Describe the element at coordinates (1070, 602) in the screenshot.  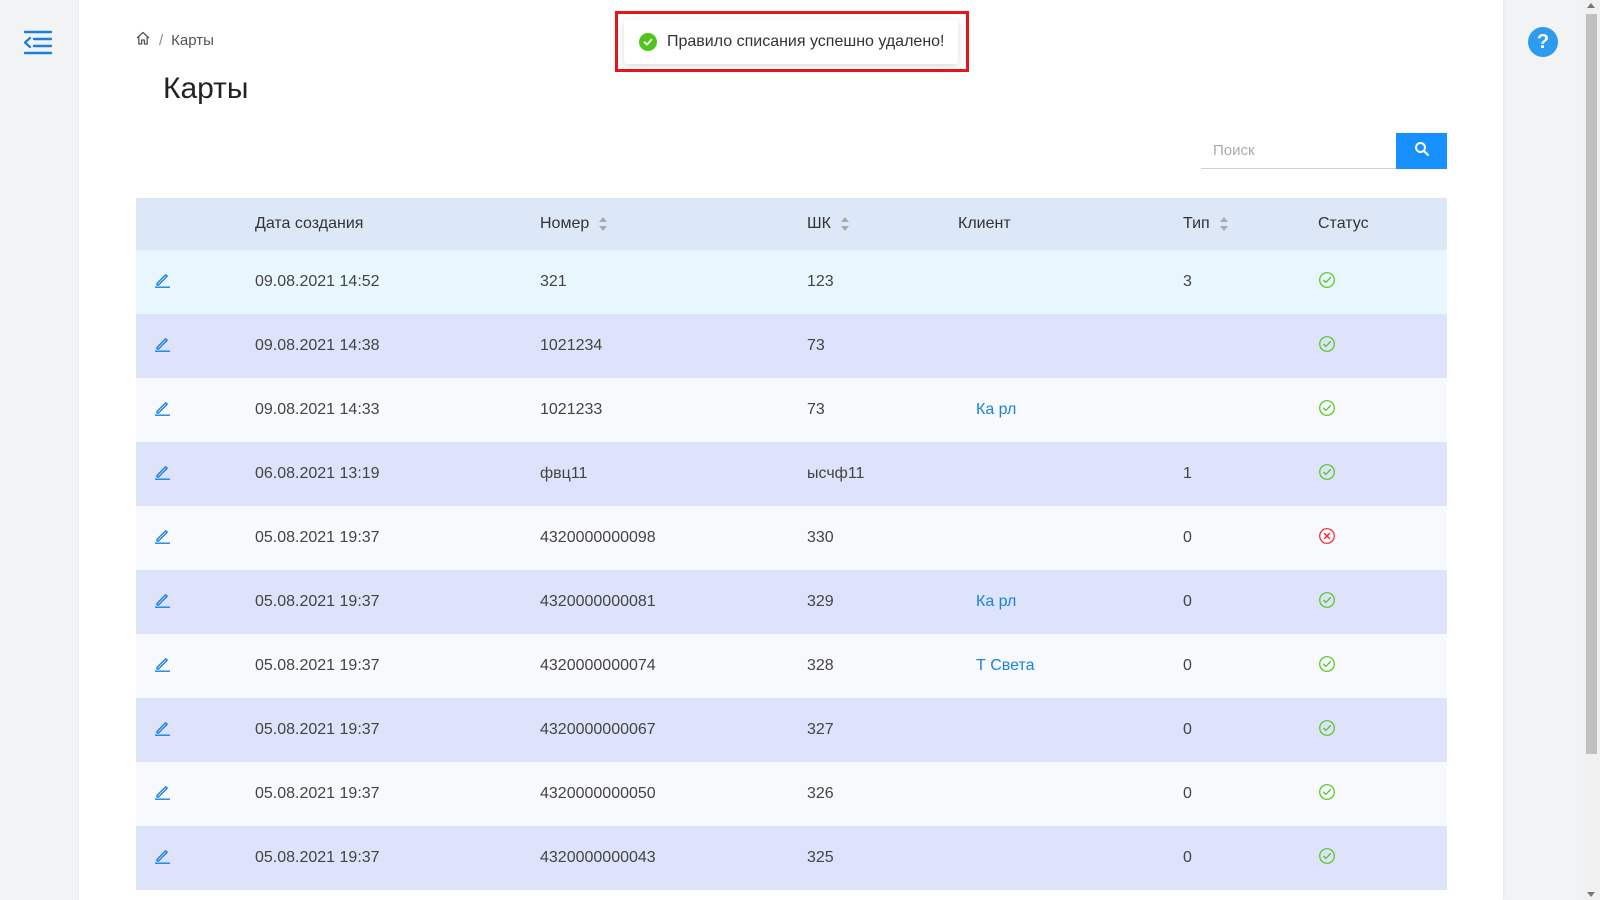
I see `cell-client: Ка рл` at that location.